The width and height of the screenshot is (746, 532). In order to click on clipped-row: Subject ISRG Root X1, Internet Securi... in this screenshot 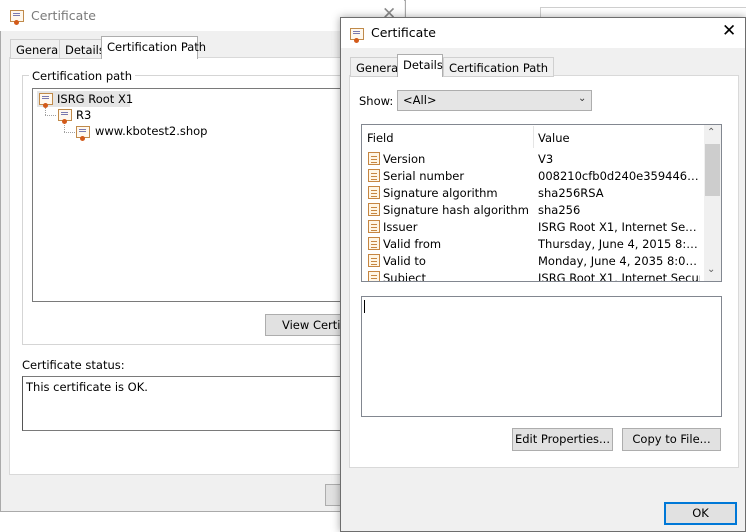, I will do `click(533, 275)`.